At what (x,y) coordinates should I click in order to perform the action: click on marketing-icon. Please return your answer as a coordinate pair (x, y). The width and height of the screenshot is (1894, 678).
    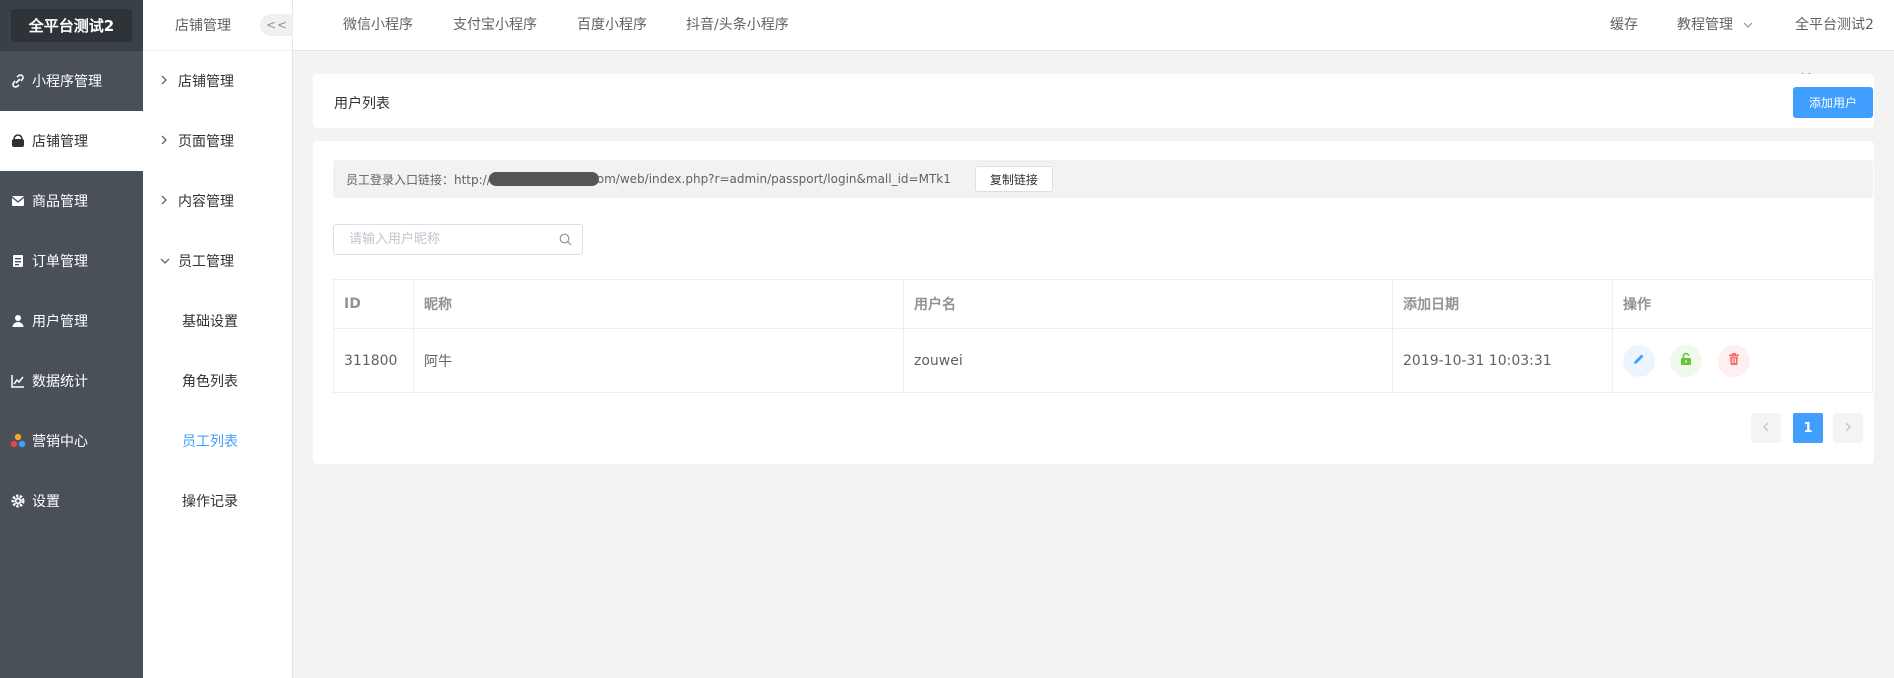
    Looking at the image, I should click on (18, 441).